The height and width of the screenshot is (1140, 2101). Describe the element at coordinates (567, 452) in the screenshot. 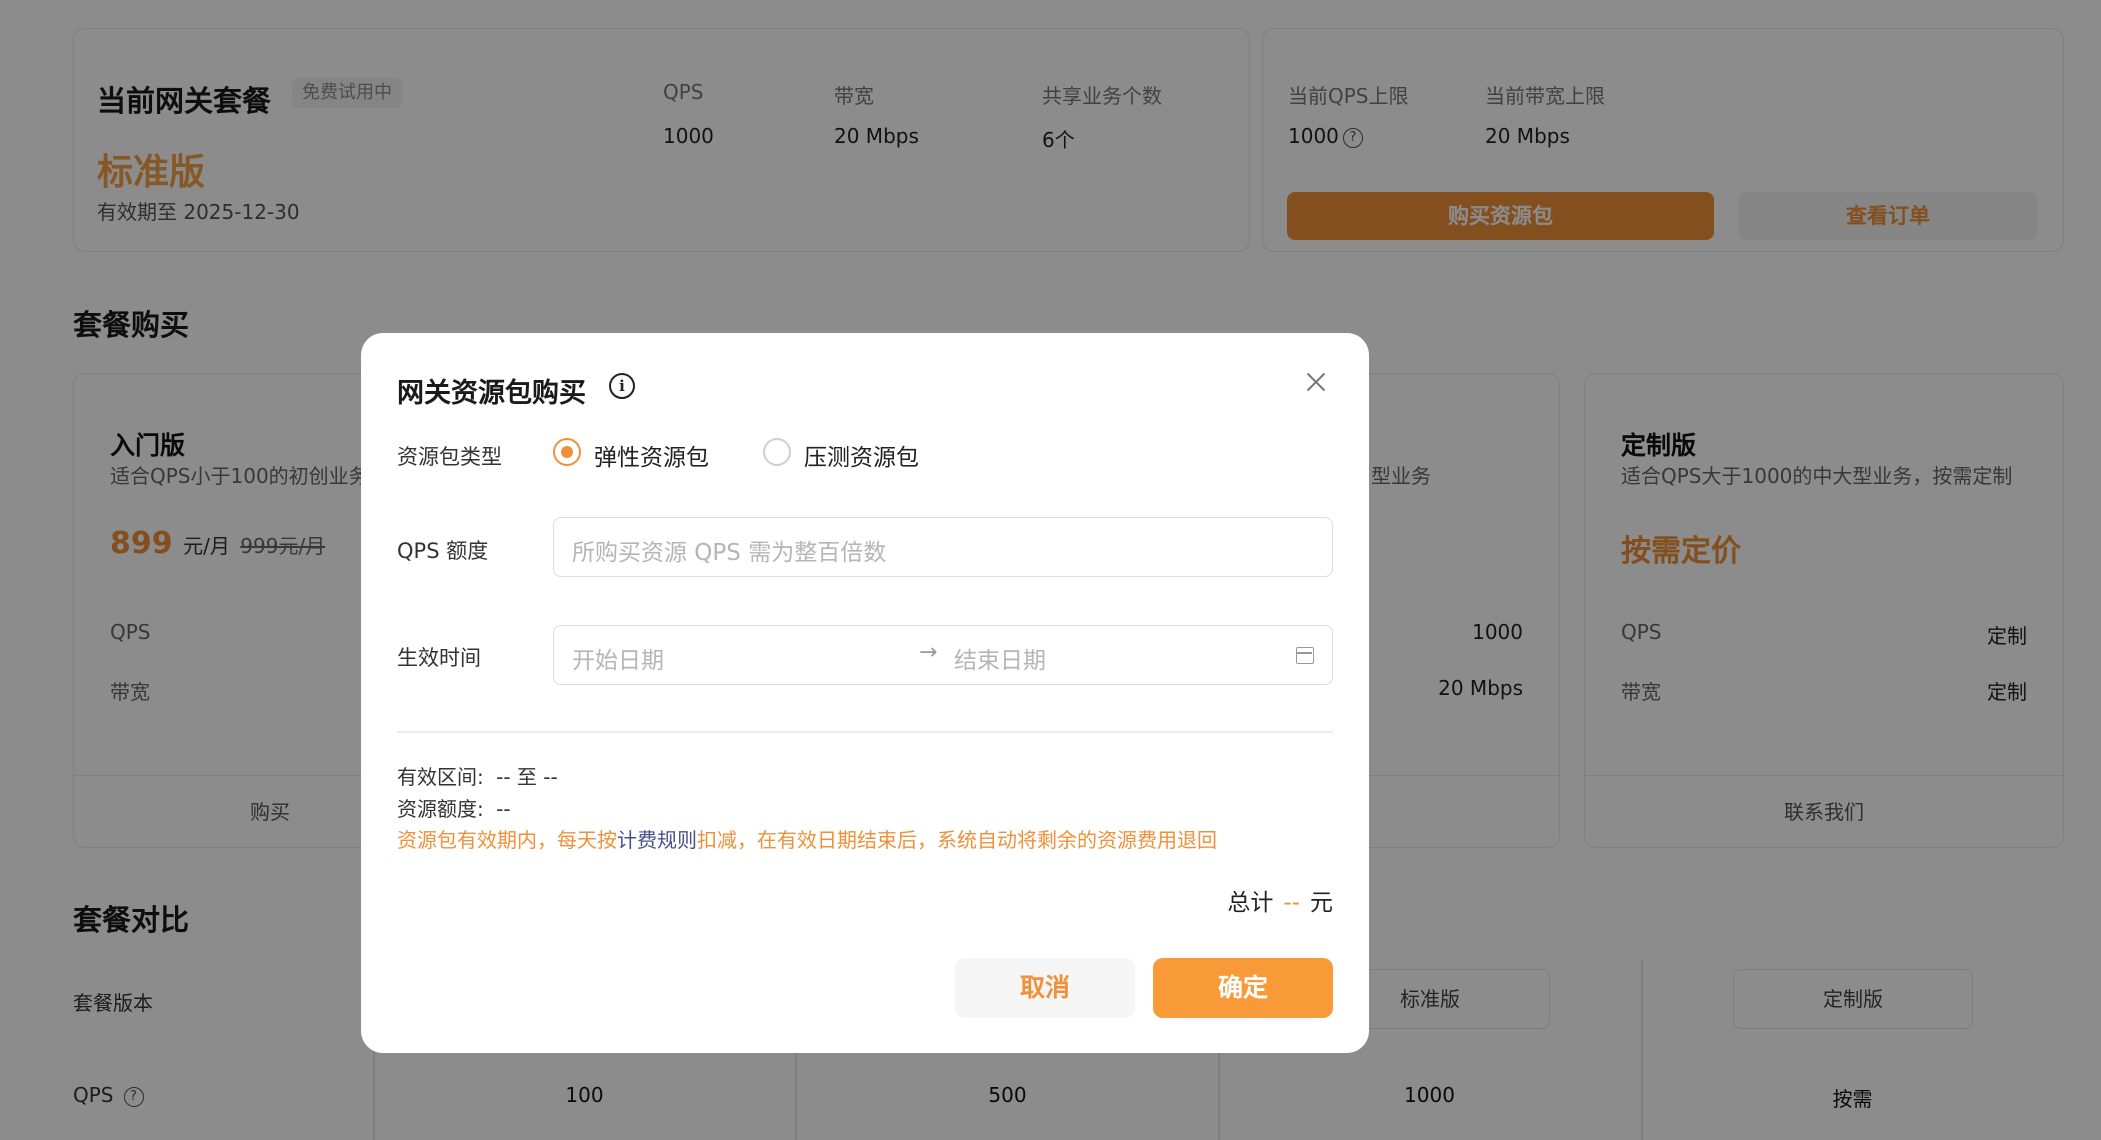

I see `radio-elastic-pack` at that location.